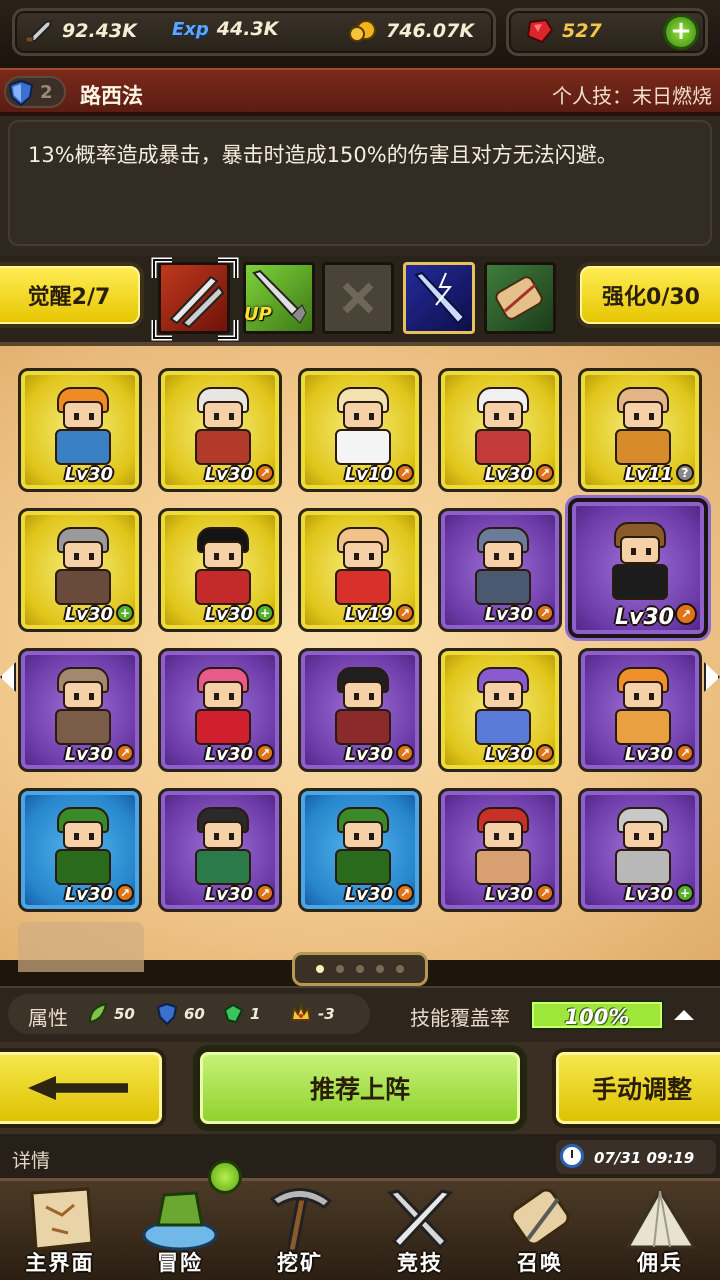  What do you see at coordinates (255, 1014) in the screenshot?
I see `gem-attr-value: 1` at bounding box center [255, 1014].